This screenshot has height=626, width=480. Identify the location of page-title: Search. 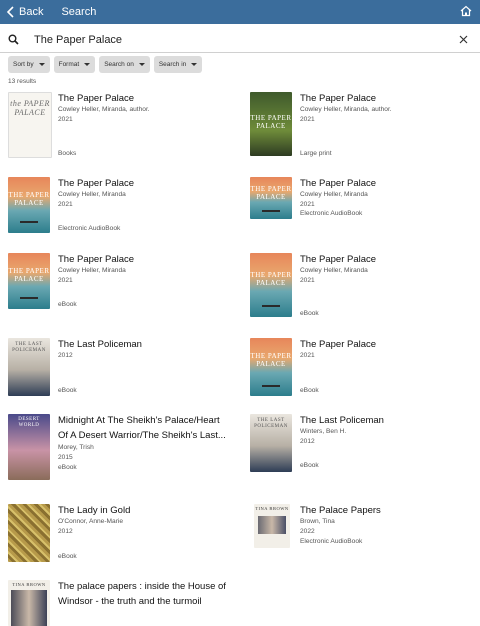
(79, 12).